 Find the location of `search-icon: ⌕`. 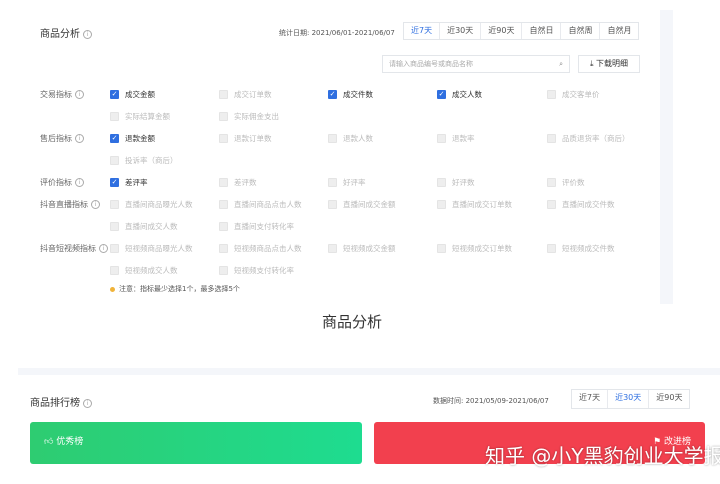

search-icon: ⌕ is located at coordinates (561, 64).